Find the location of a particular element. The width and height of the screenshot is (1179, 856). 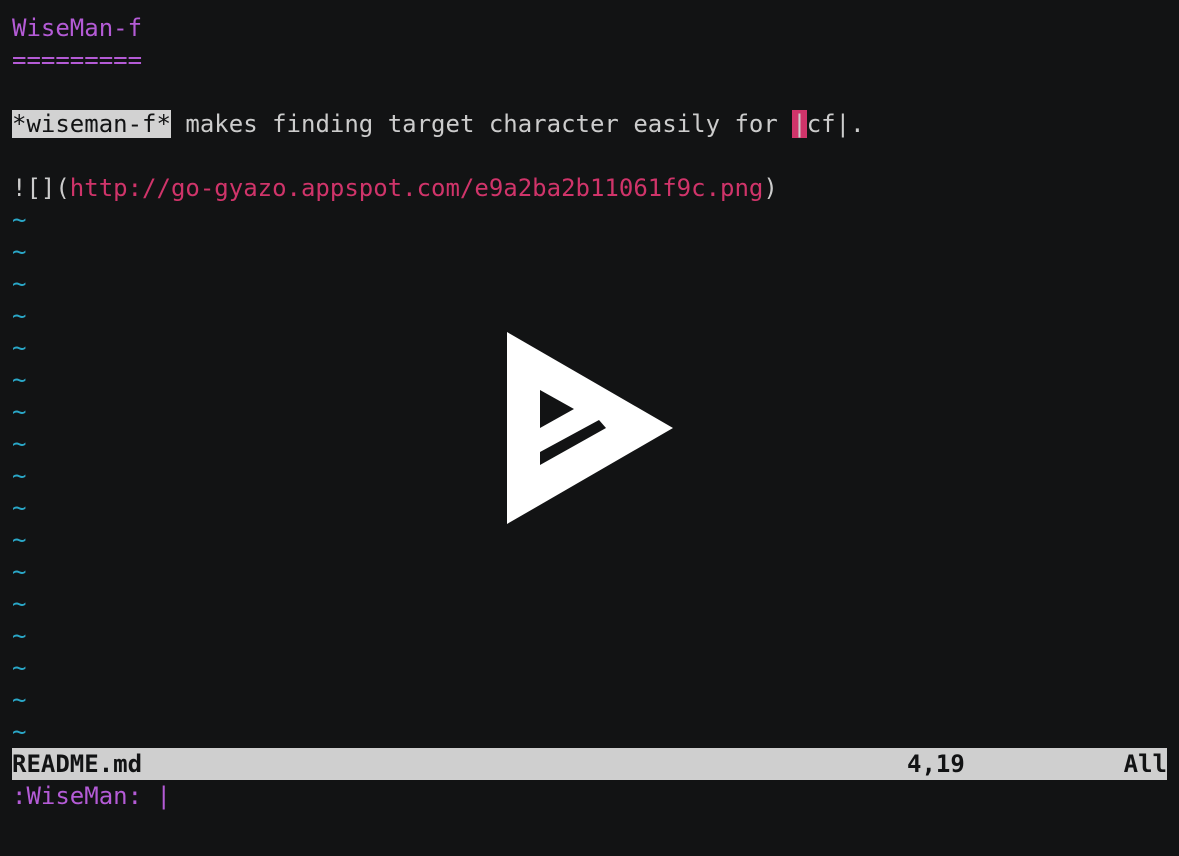

highlighted-tag: *wiseman-f* is located at coordinates (91, 124).